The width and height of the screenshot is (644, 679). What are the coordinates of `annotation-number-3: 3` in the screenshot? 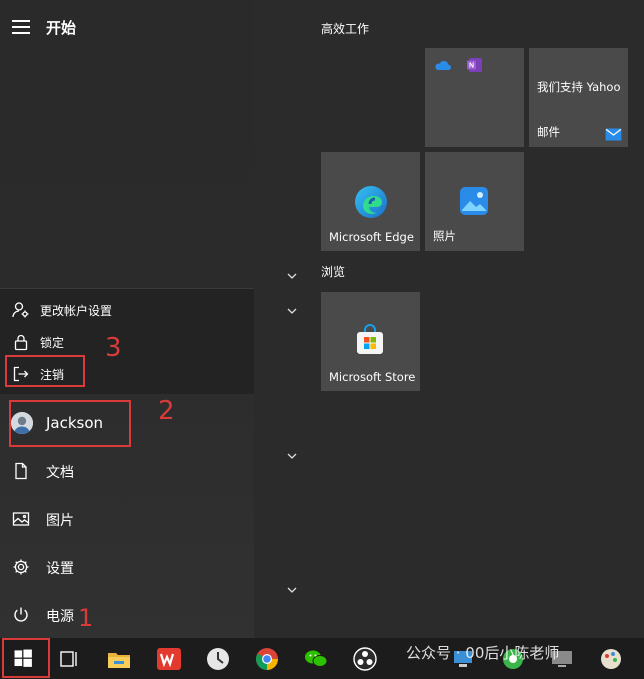 It's located at (113, 348).